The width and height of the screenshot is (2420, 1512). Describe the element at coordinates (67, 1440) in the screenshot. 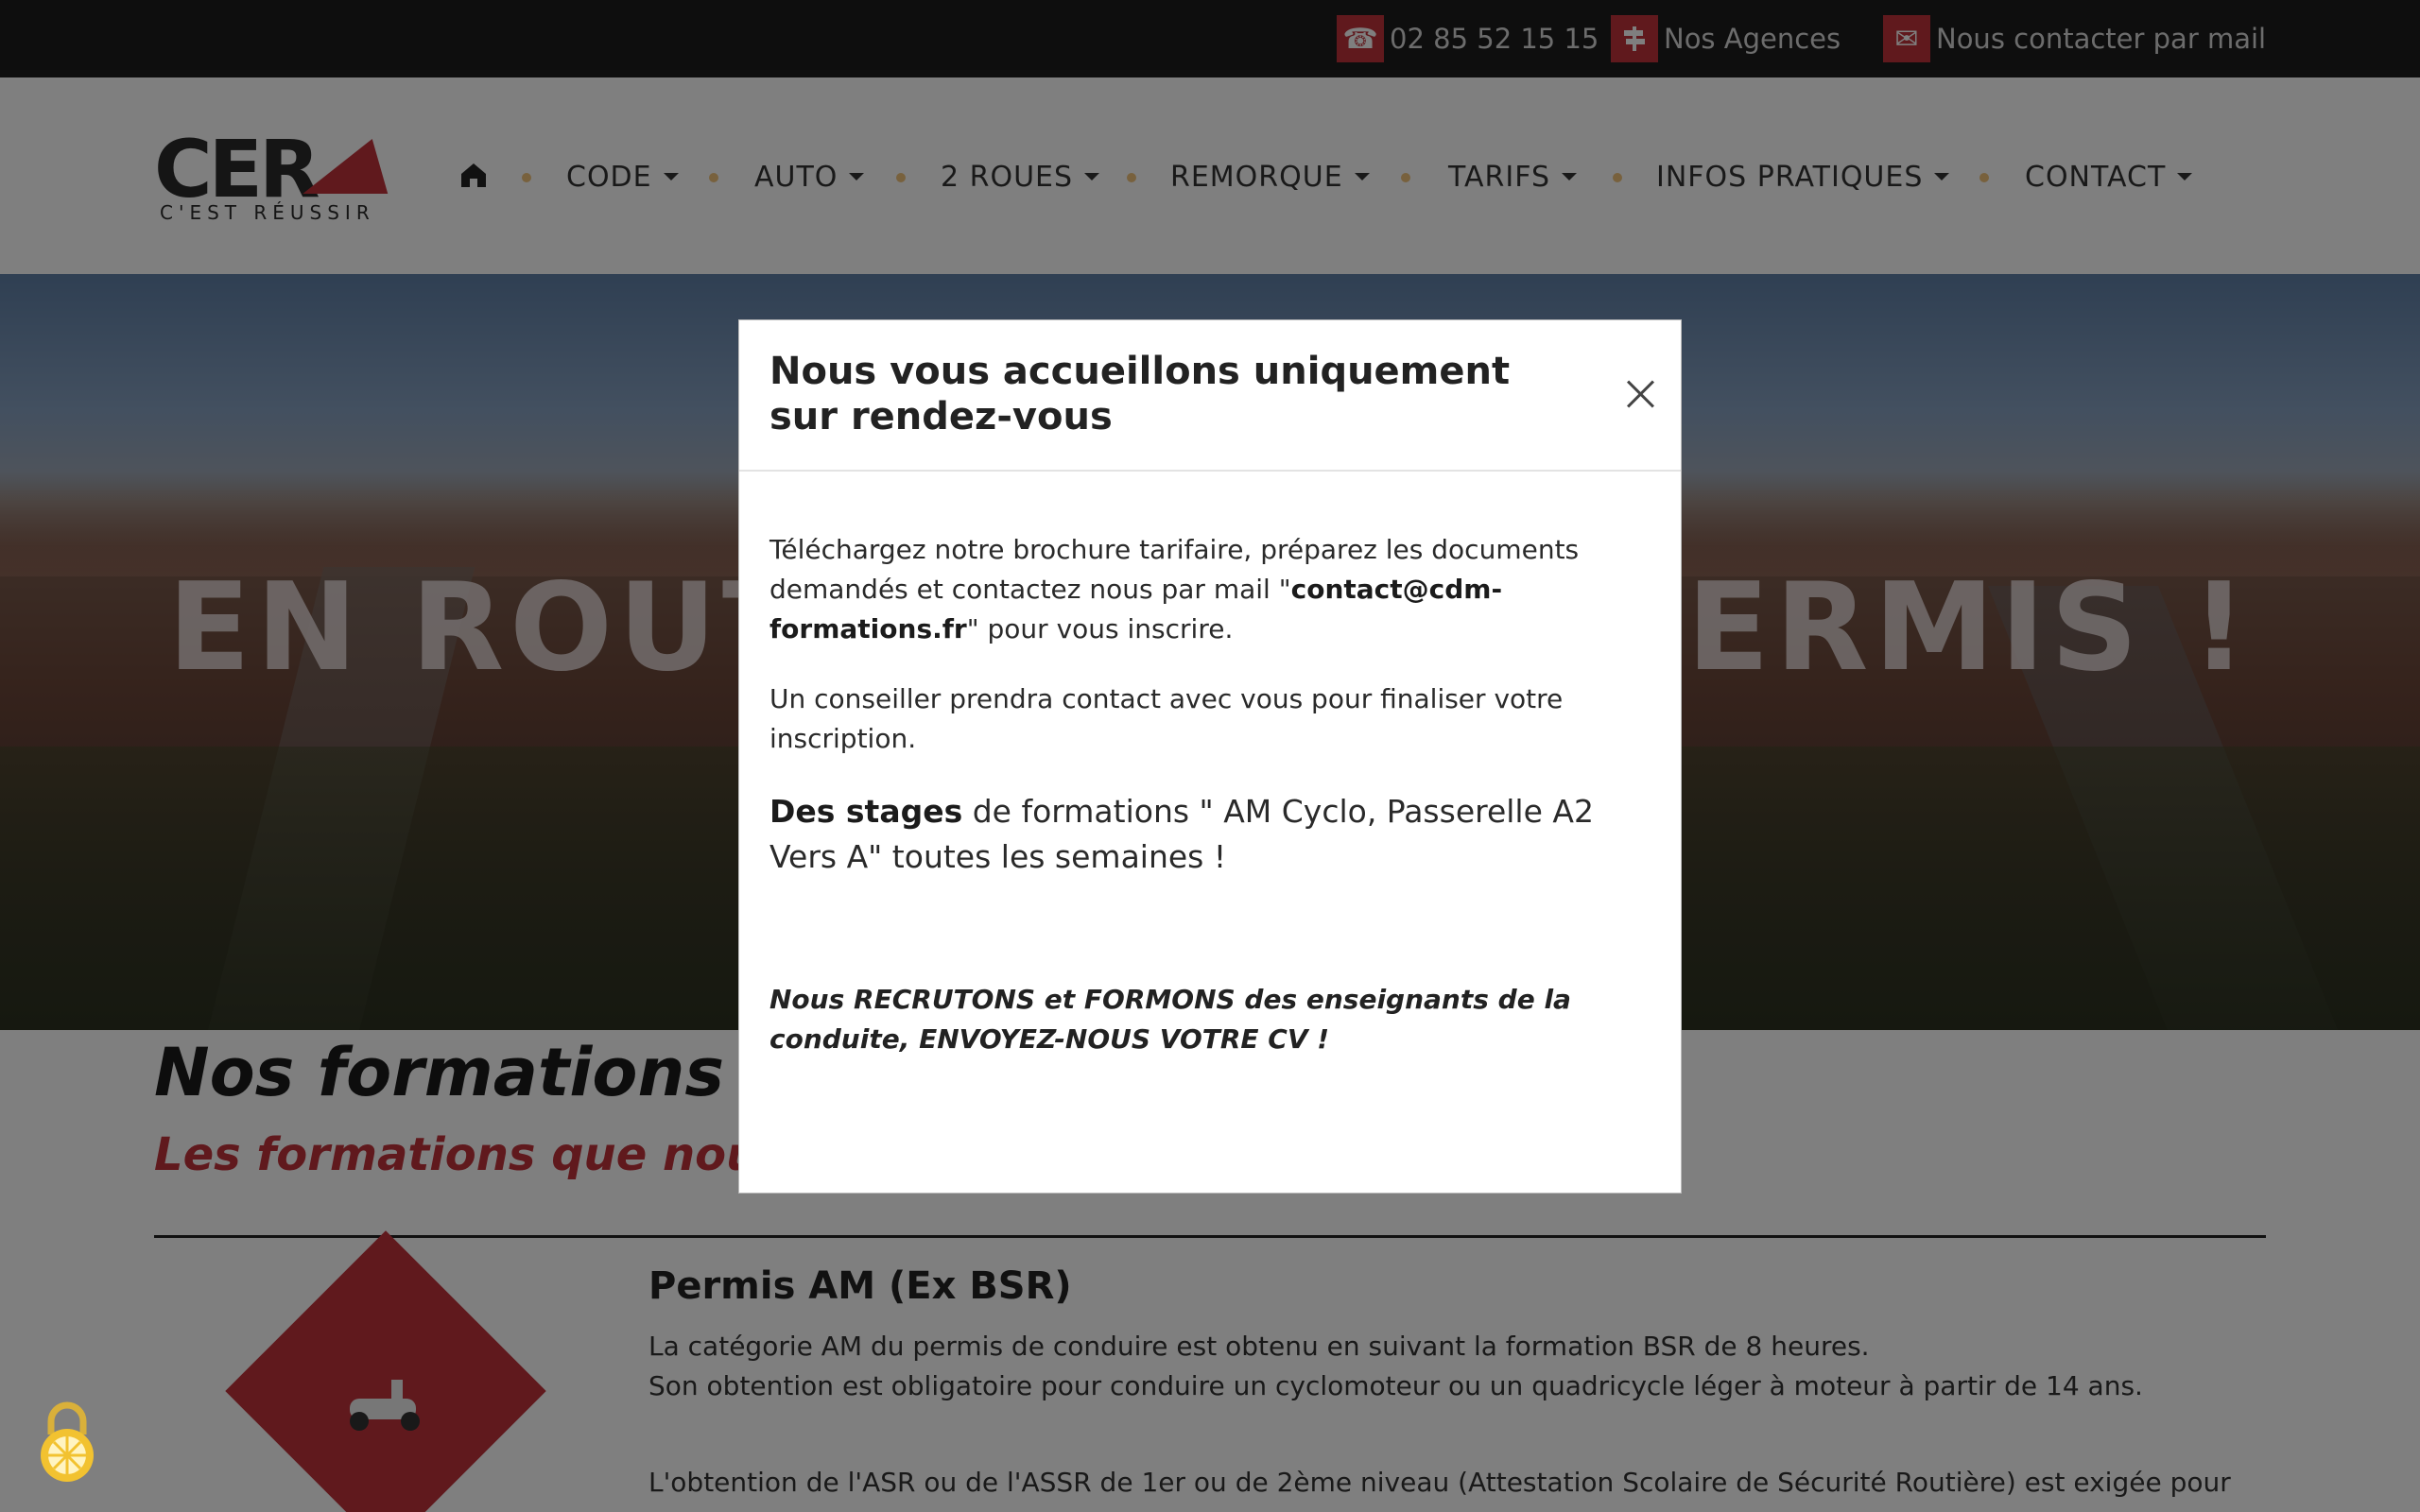

I see `cookie-consent-icon` at that location.